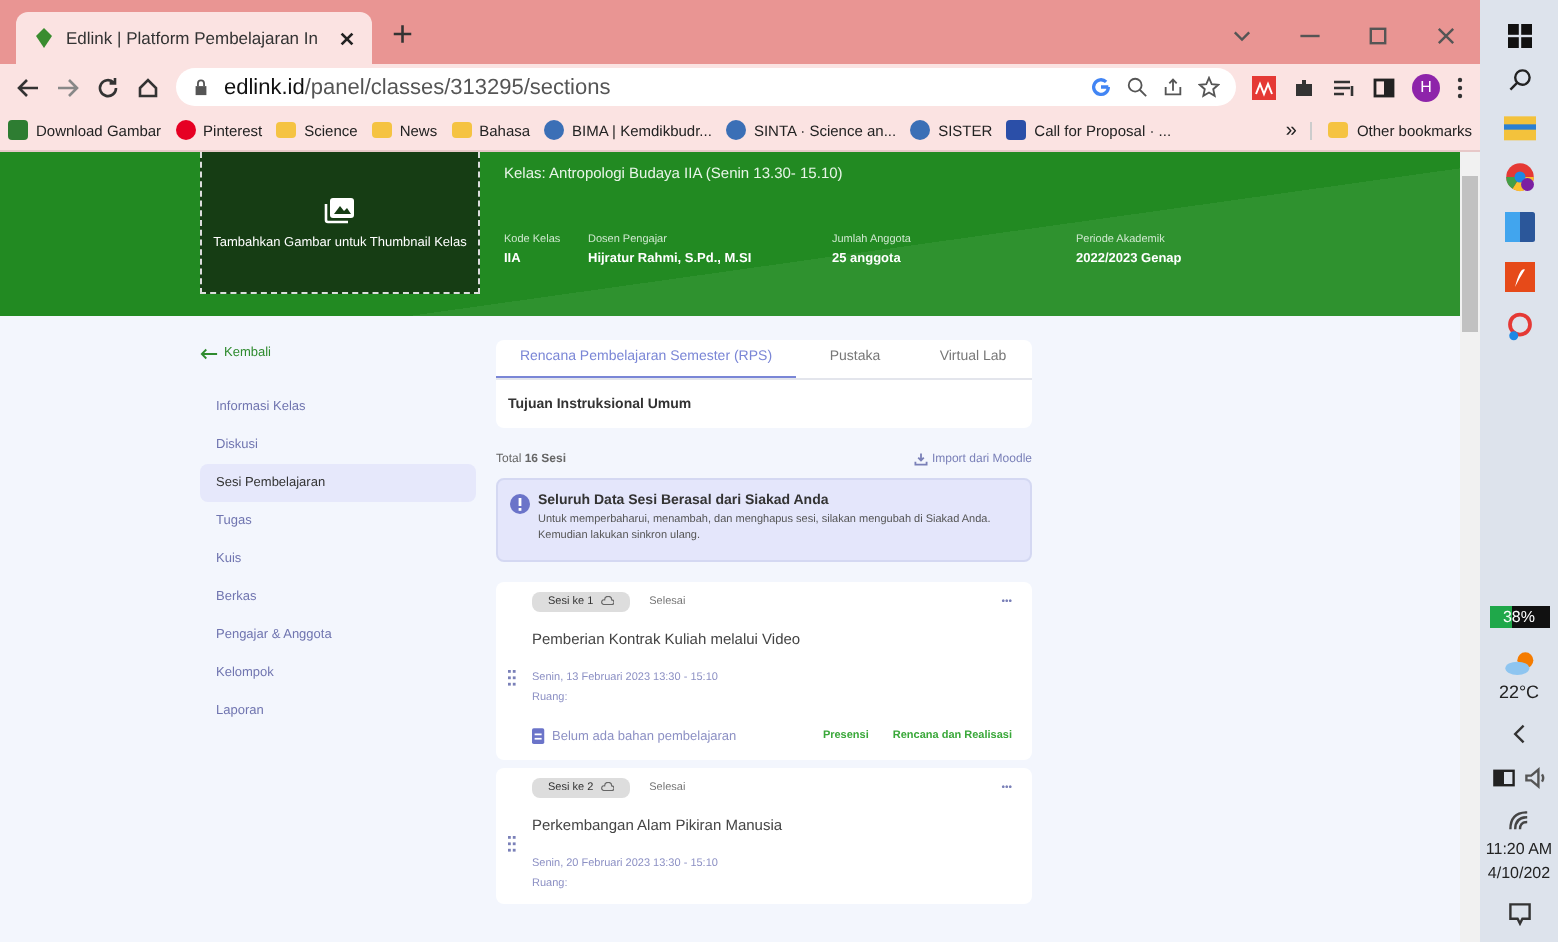 This screenshot has height=942, width=1558. What do you see at coordinates (1519, 36) in the screenshot?
I see `windows-icon` at bounding box center [1519, 36].